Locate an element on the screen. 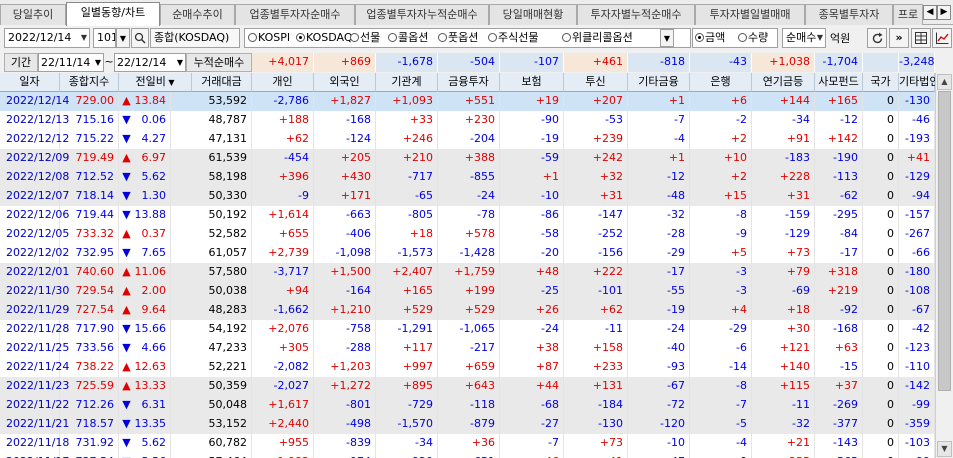 Image resolution: width=953 pixels, height=458 pixels. code-search-button is located at coordinates (140, 38).